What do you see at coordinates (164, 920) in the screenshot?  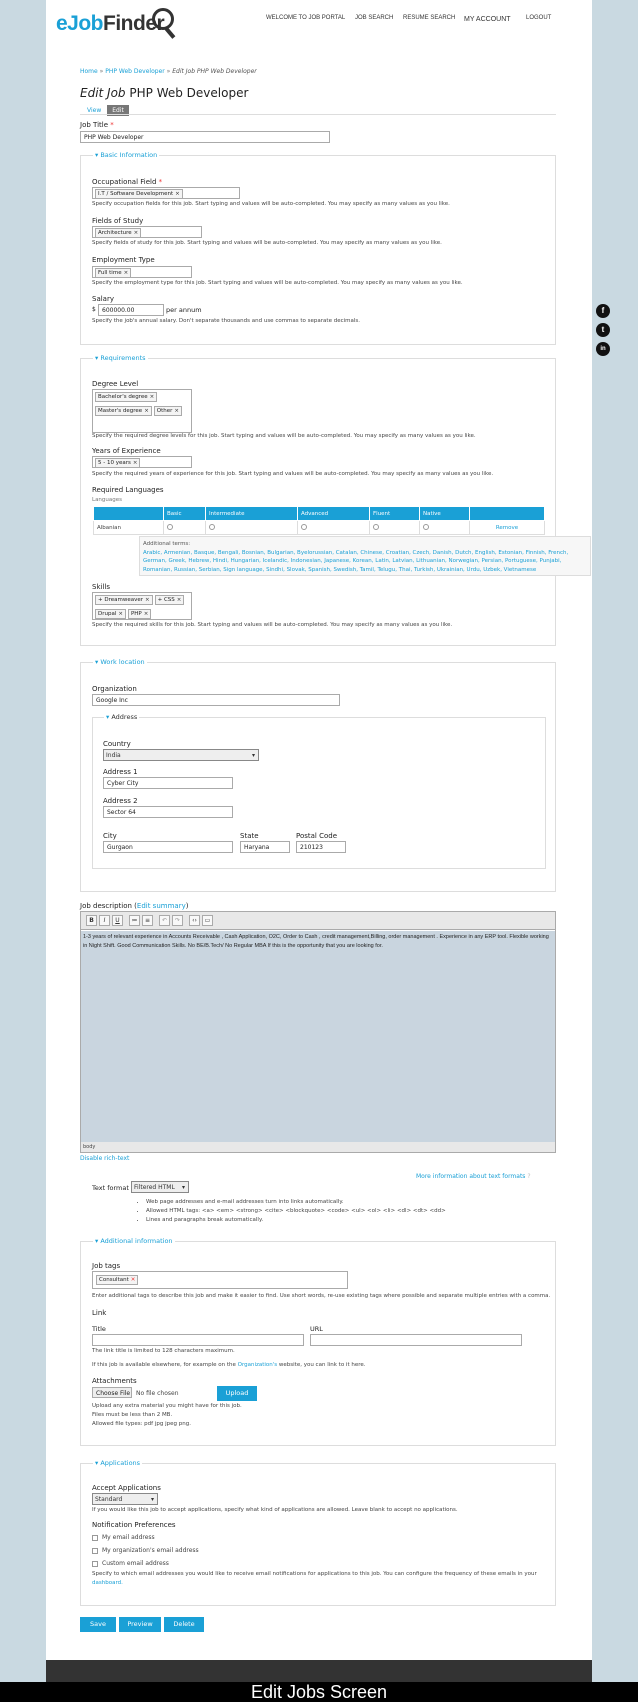 I see `undo-button: ↶` at bounding box center [164, 920].